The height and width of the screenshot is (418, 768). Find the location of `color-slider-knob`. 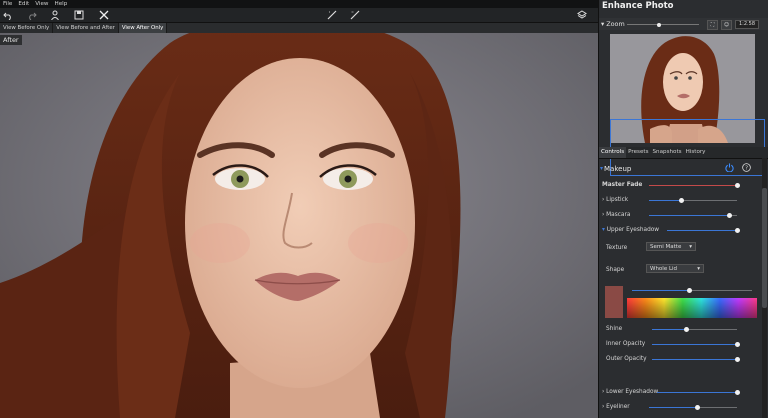

color-slider-knob is located at coordinates (690, 290).